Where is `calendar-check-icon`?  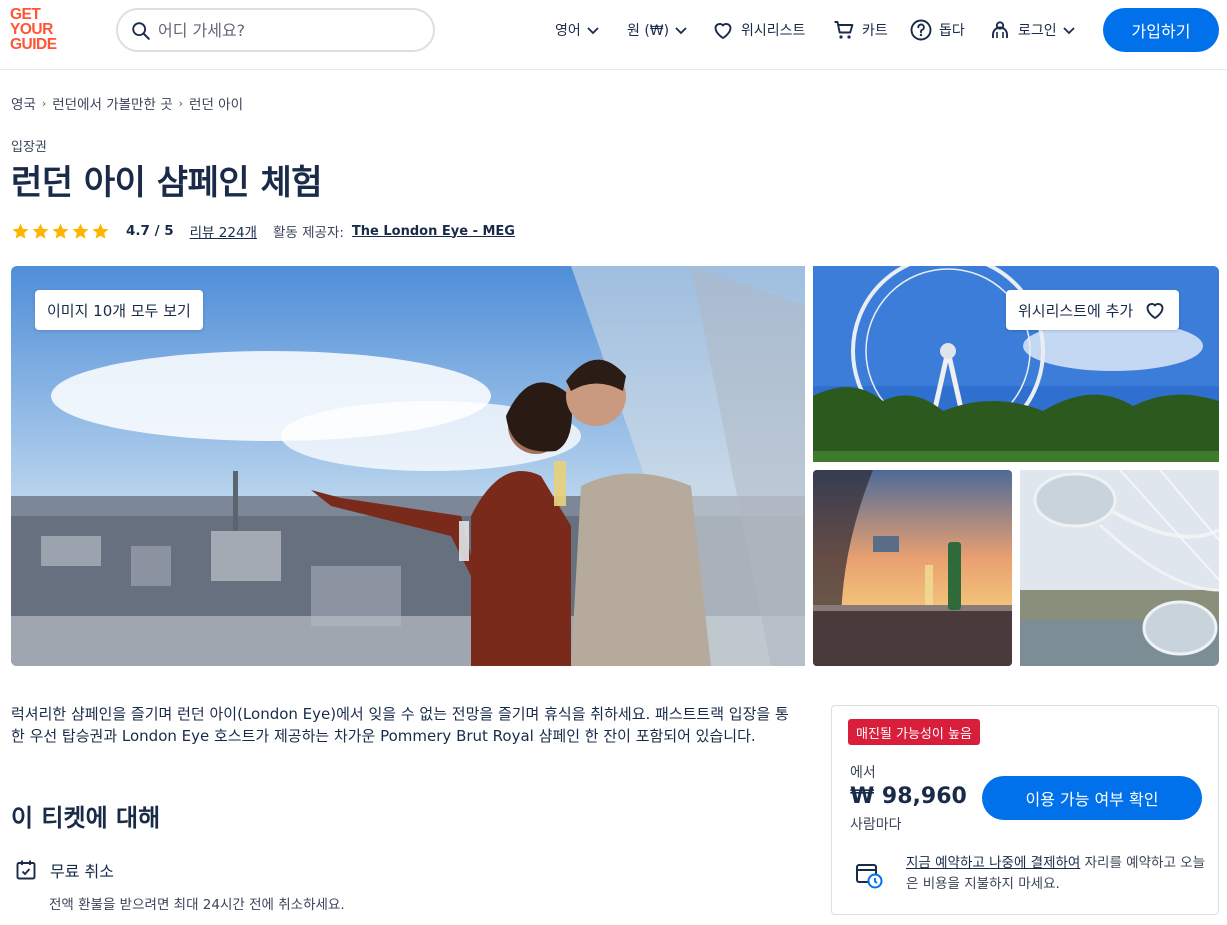
calendar-check-icon is located at coordinates (26, 870).